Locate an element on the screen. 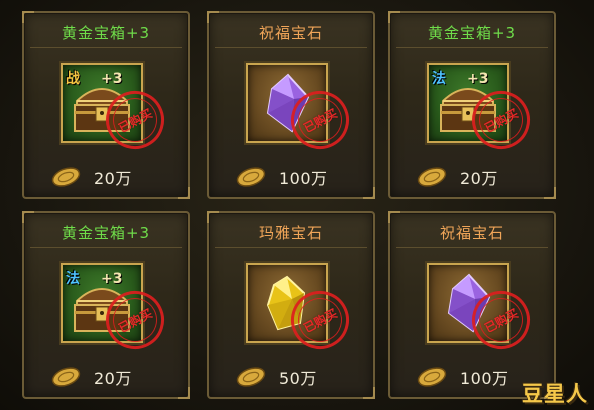 Image resolution: width=594 pixels, height=410 pixels. card-header: 玛雅宝石 is located at coordinates (291, 232).